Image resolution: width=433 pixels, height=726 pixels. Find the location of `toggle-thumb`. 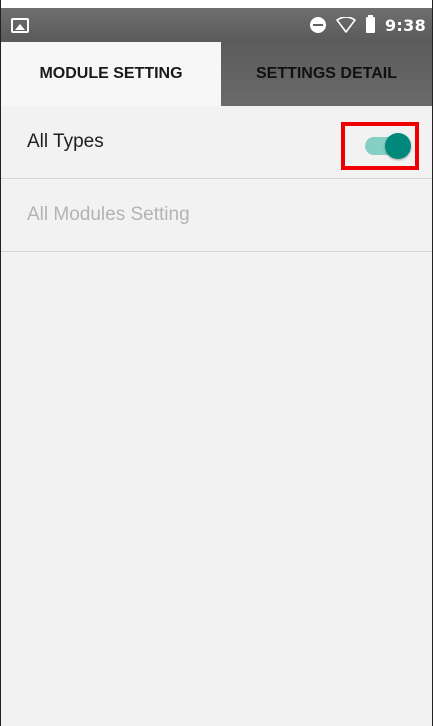

toggle-thumb is located at coordinates (398, 146).